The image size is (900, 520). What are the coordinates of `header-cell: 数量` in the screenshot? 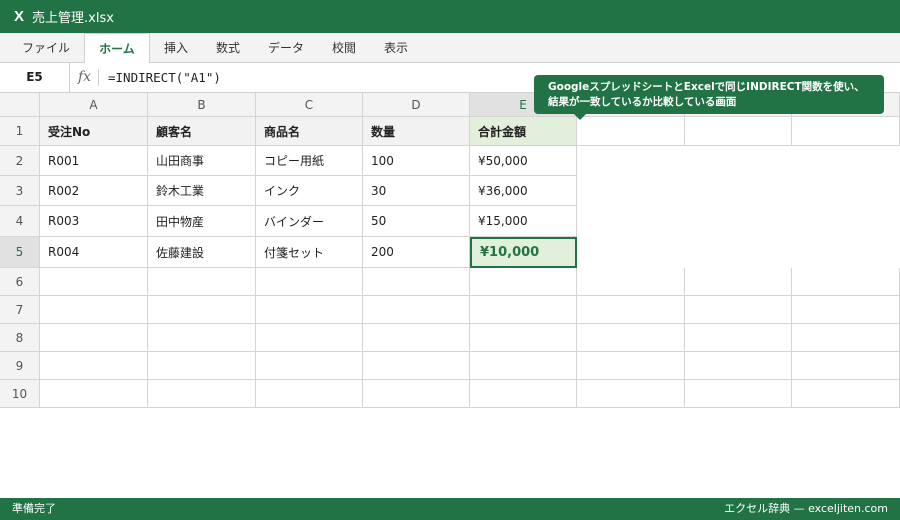 It's located at (416, 131).